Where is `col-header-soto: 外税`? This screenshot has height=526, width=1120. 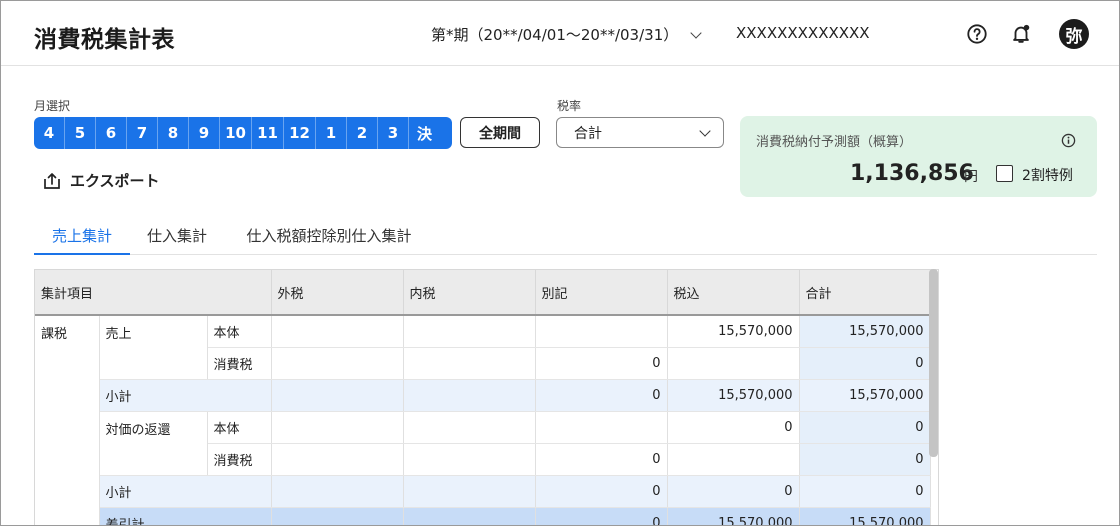
col-header-soto: 外税 is located at coordinates (337, 293).